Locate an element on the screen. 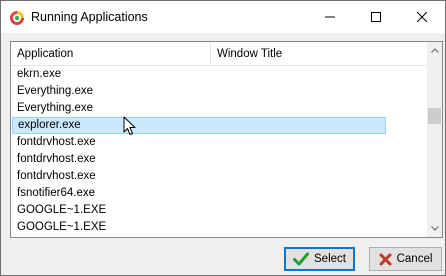 Image resolution: width=446 pixels, height=276 pixels. maximize-button is located at coordinates (376, 17).